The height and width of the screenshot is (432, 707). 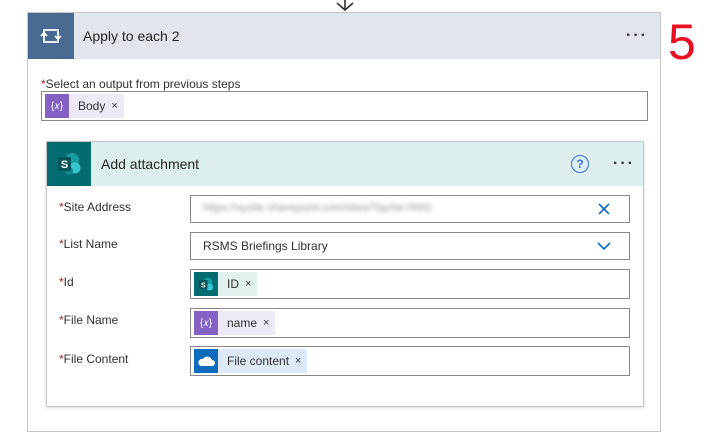 I want to click on clear-icon, so click(x=604, y=209).